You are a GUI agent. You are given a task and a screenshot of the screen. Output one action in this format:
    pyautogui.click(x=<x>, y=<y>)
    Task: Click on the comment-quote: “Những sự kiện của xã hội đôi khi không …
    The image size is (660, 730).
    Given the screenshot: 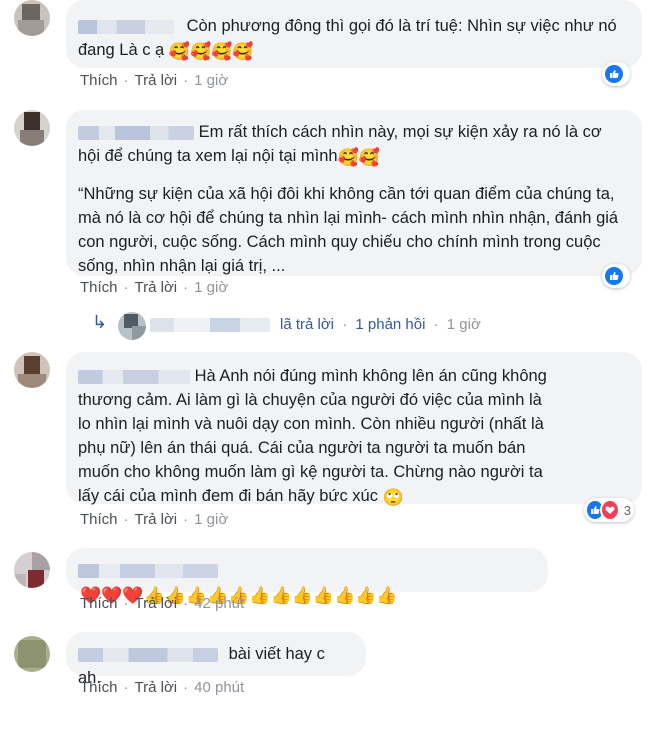 What is the action you would take?
    pyautogui.click(x=348, y=230)
    